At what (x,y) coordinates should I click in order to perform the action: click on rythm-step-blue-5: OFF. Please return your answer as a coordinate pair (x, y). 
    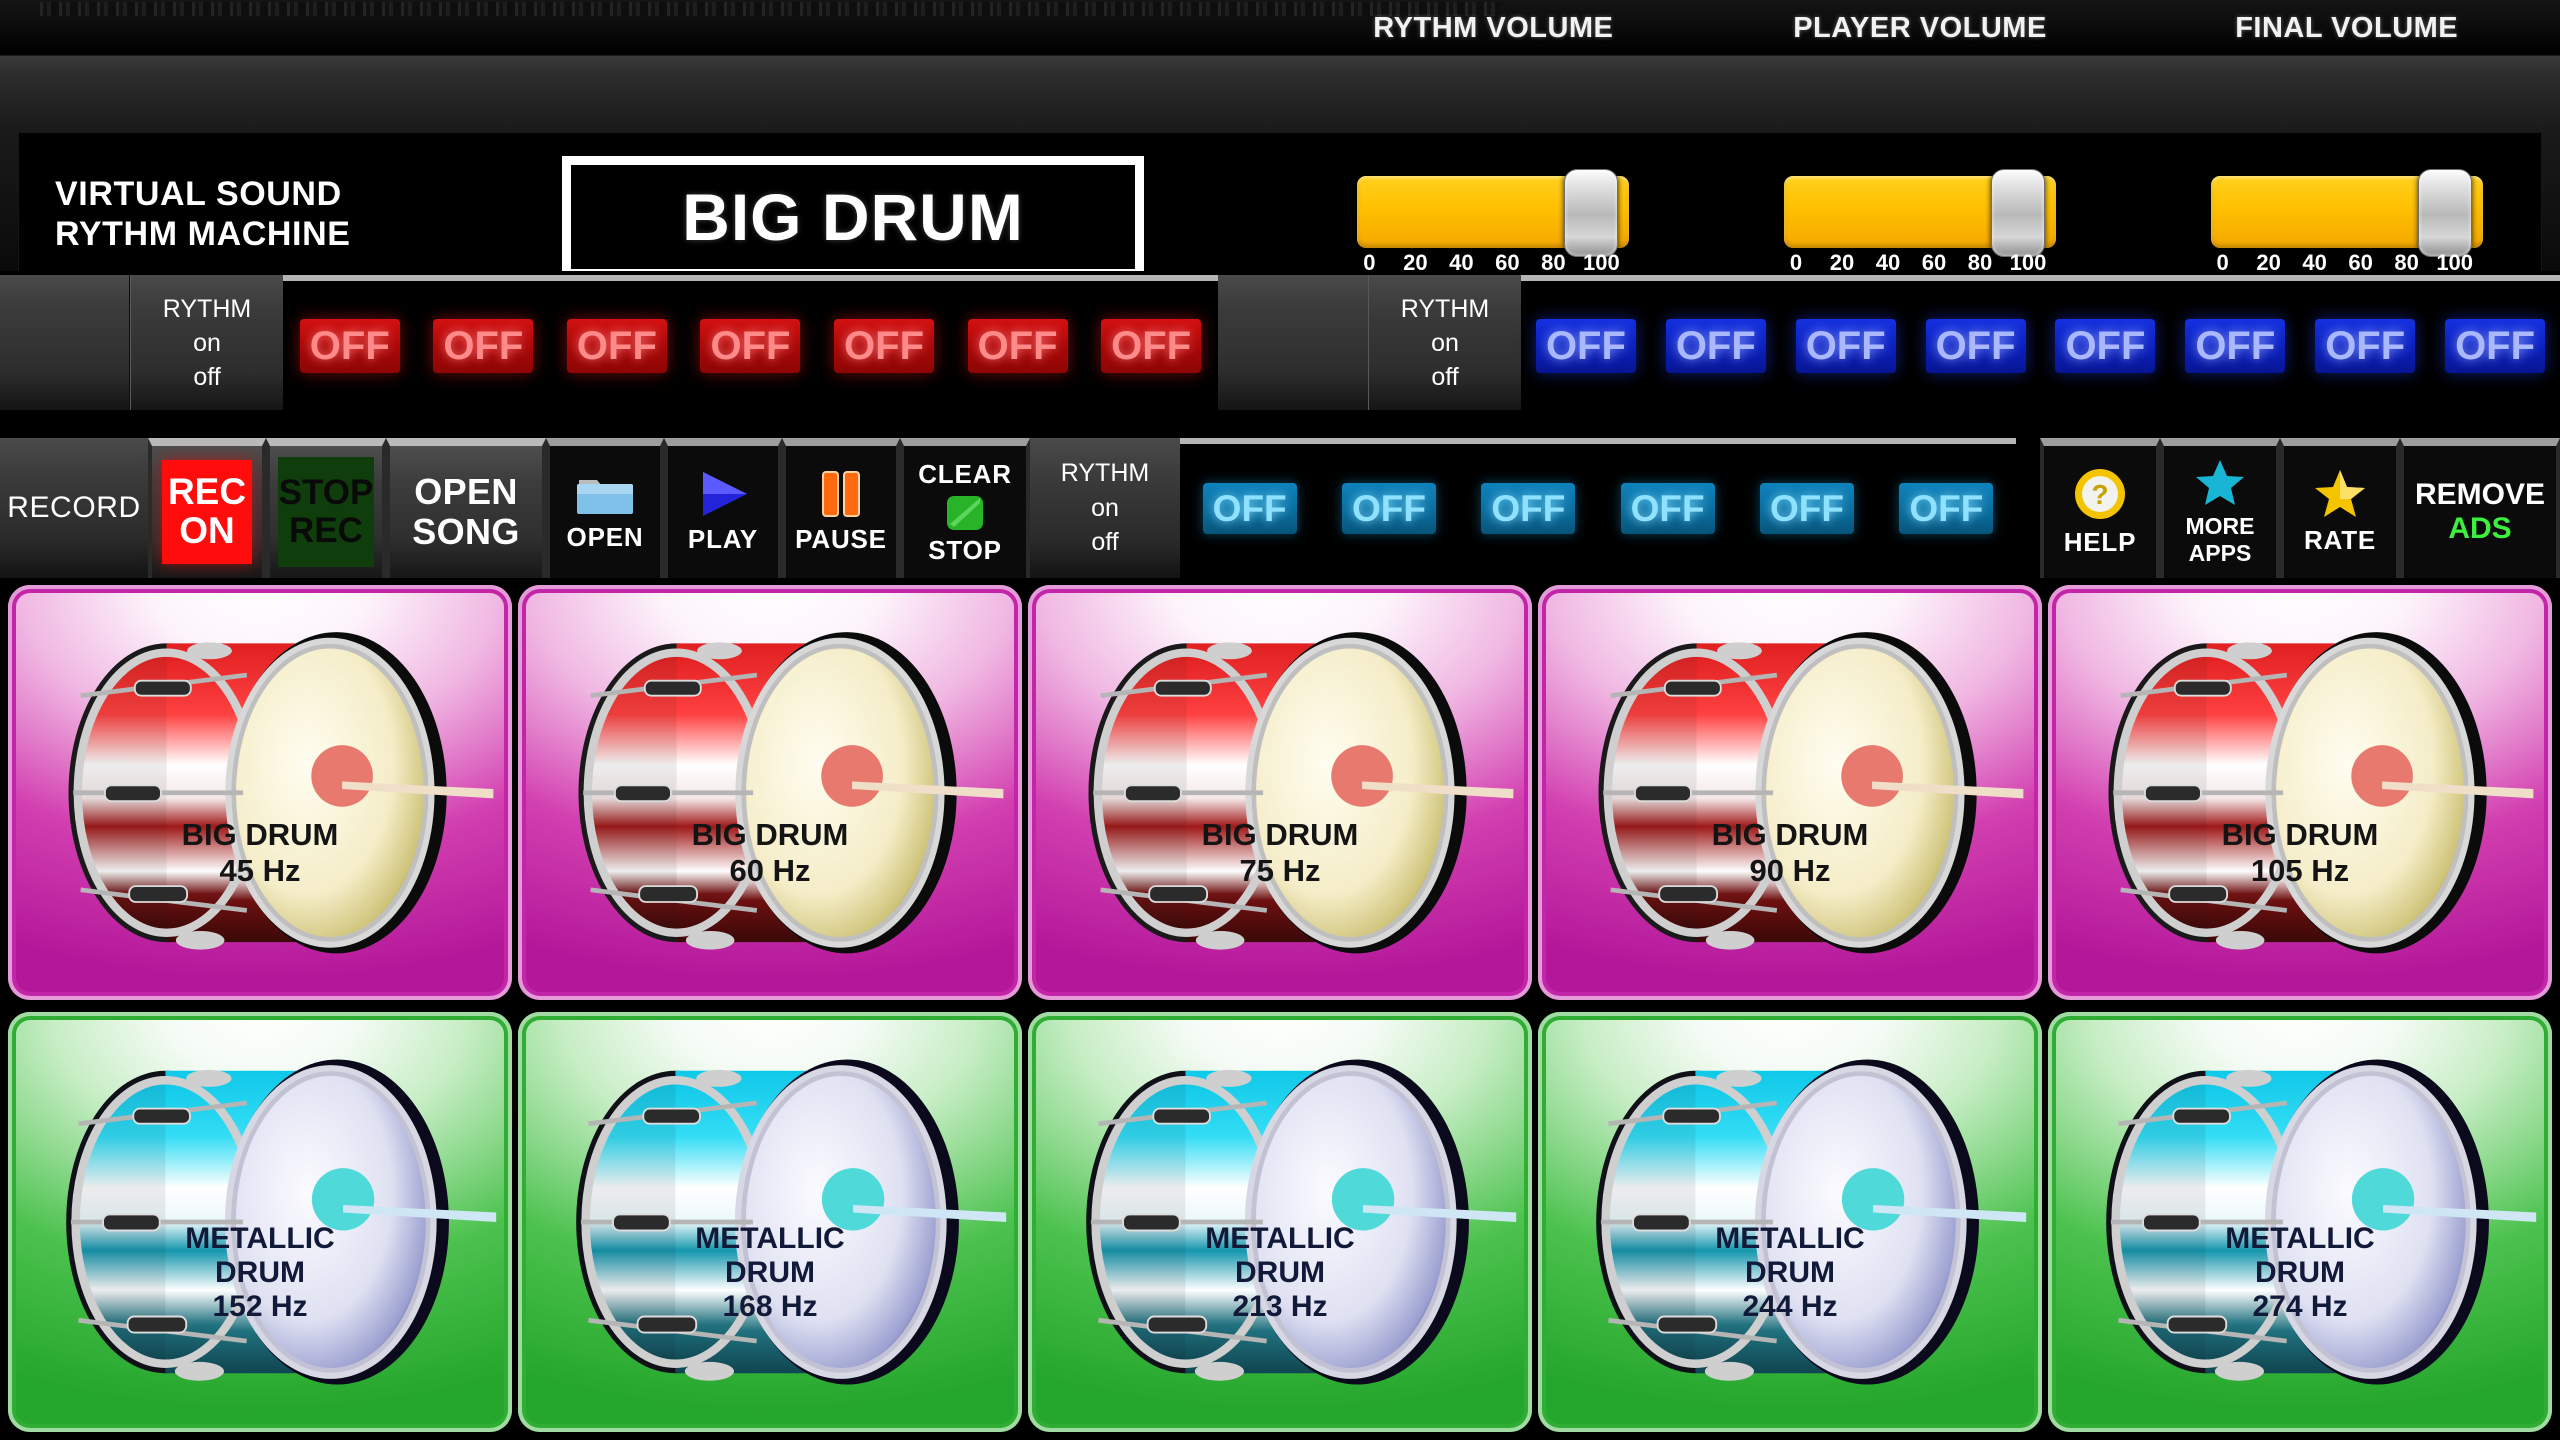
    Looking at the image, I should click on (2105, 345).